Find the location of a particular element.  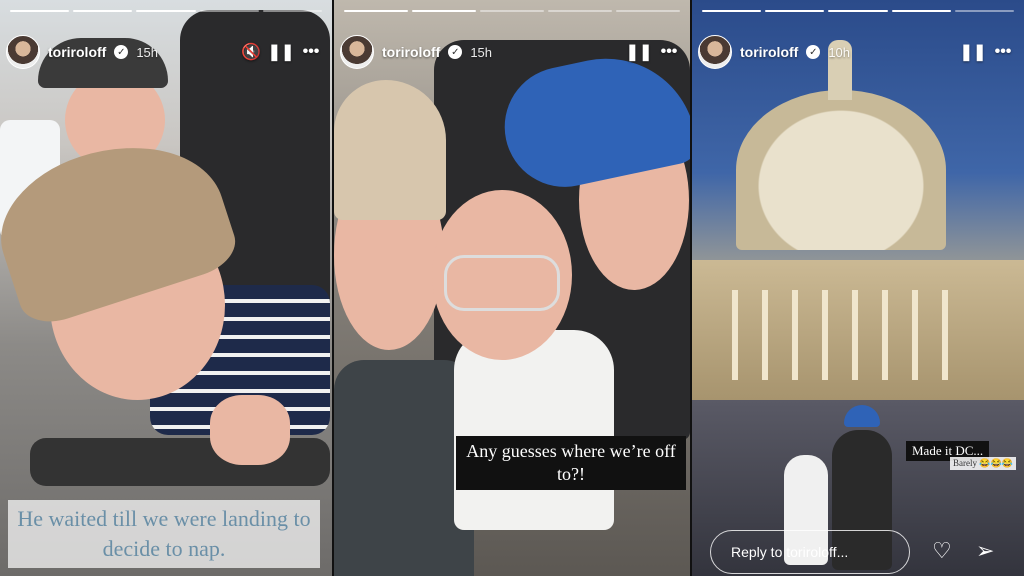

story-header: toriroloff ✓ 15h ❚❚ ••• is located at coordinates (510, 52).